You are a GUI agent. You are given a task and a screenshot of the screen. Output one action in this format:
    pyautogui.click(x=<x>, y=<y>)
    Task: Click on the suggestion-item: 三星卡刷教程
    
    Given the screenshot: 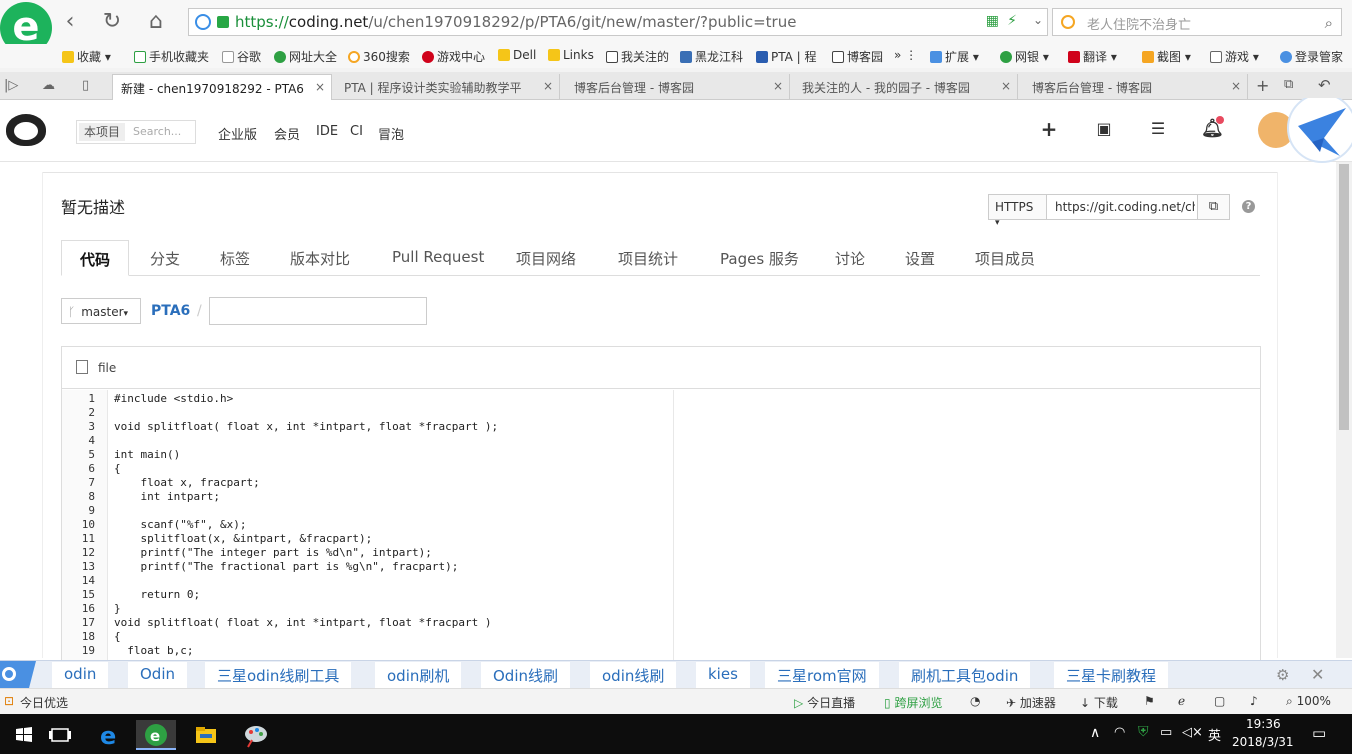 What is the action you would take?
    pyautogui.click(x=1111, y=675)
    